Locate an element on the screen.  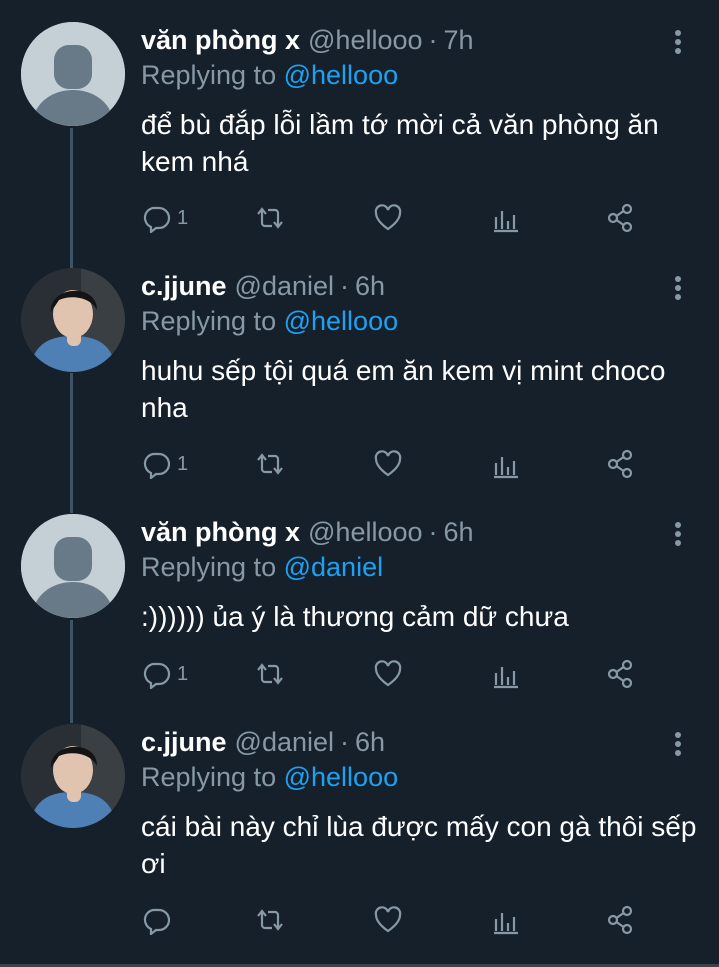
tweet-actions is located at coordinates (401, 920).